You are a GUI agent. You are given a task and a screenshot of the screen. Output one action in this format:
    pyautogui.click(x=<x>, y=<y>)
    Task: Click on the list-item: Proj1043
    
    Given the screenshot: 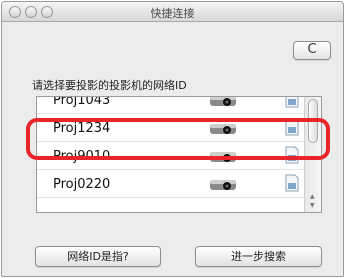 What is the action you would take?
    pyautogui.click(x=170, y=105)
    